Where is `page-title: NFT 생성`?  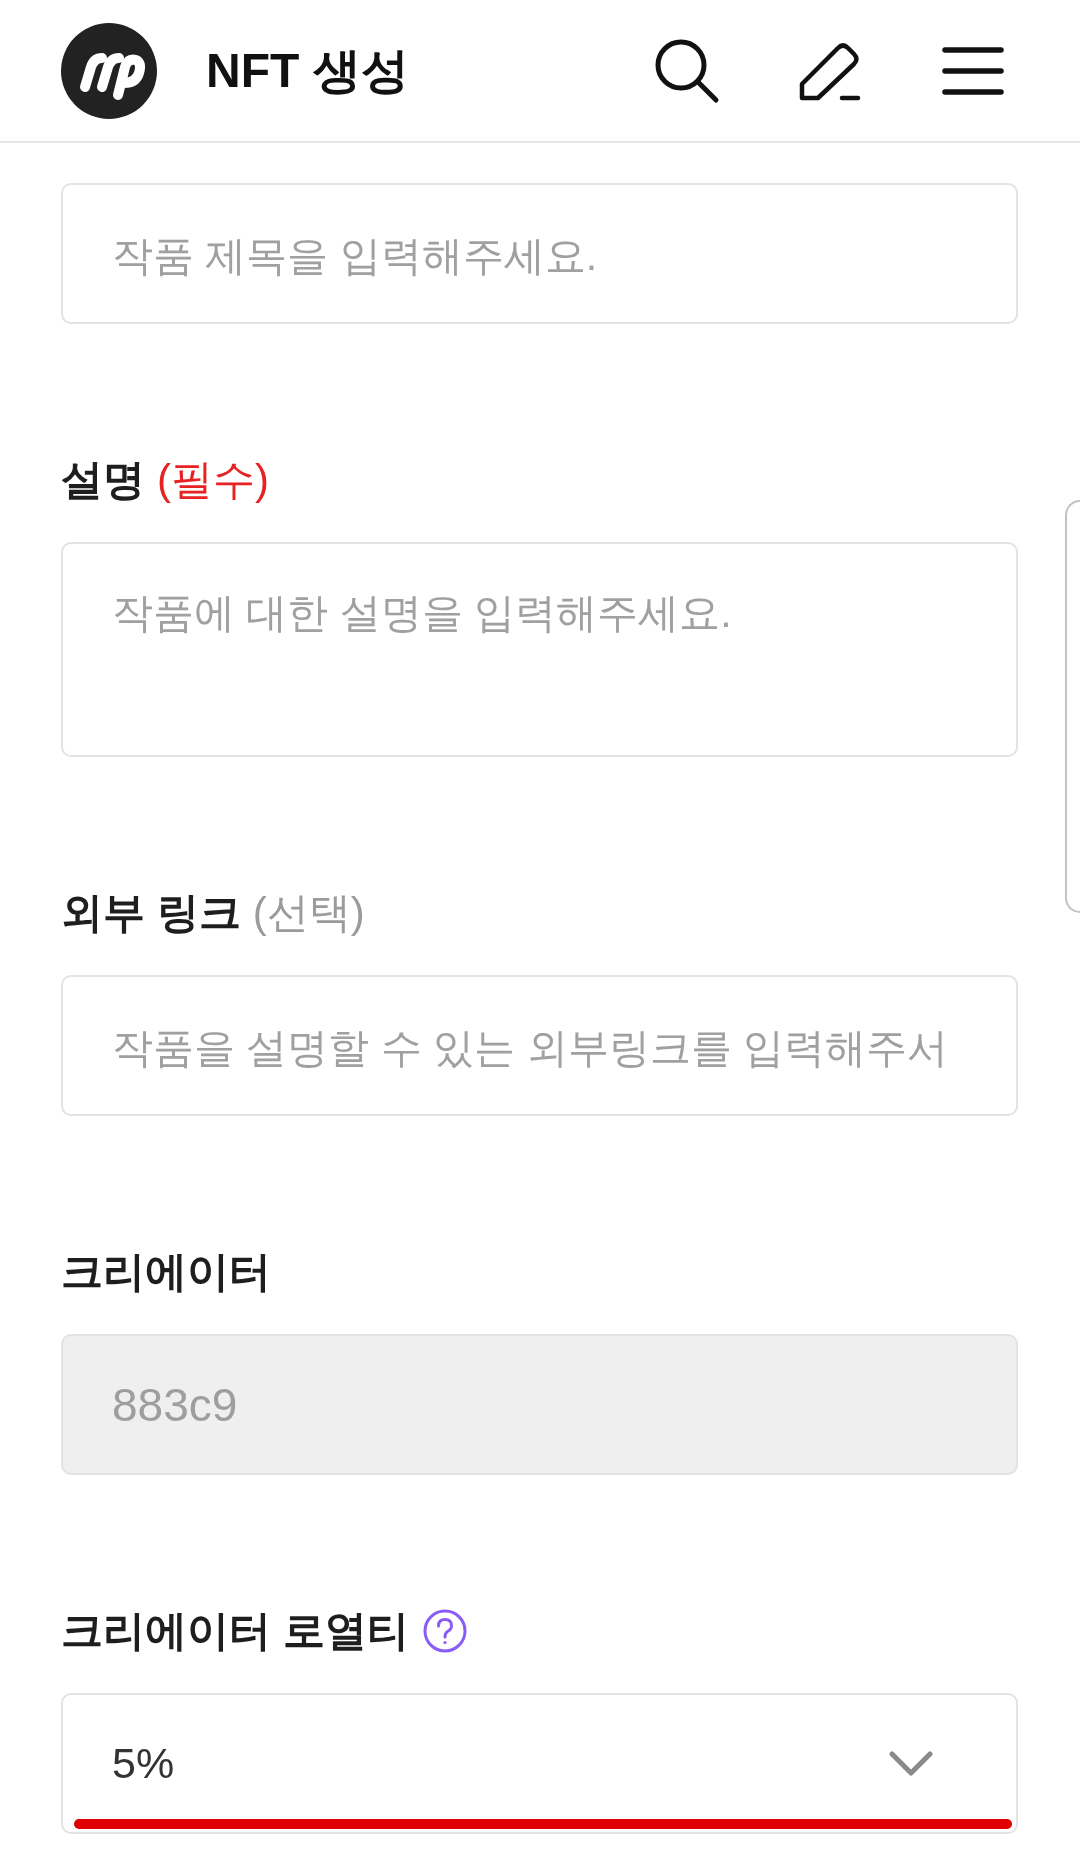 page-title: NFT 생성 is located at coordinates (307, 70).